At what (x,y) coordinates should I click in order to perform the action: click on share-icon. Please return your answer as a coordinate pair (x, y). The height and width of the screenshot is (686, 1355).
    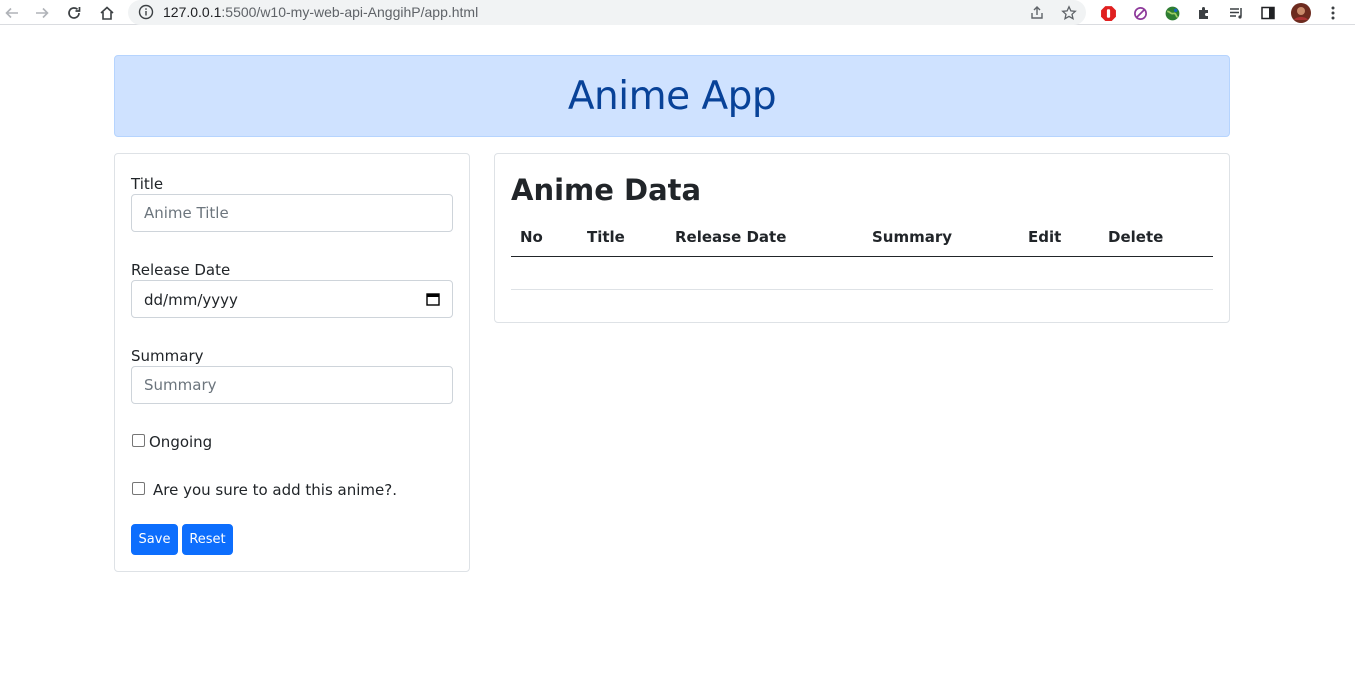
    Looking at the image, I should click on (1037, 13).